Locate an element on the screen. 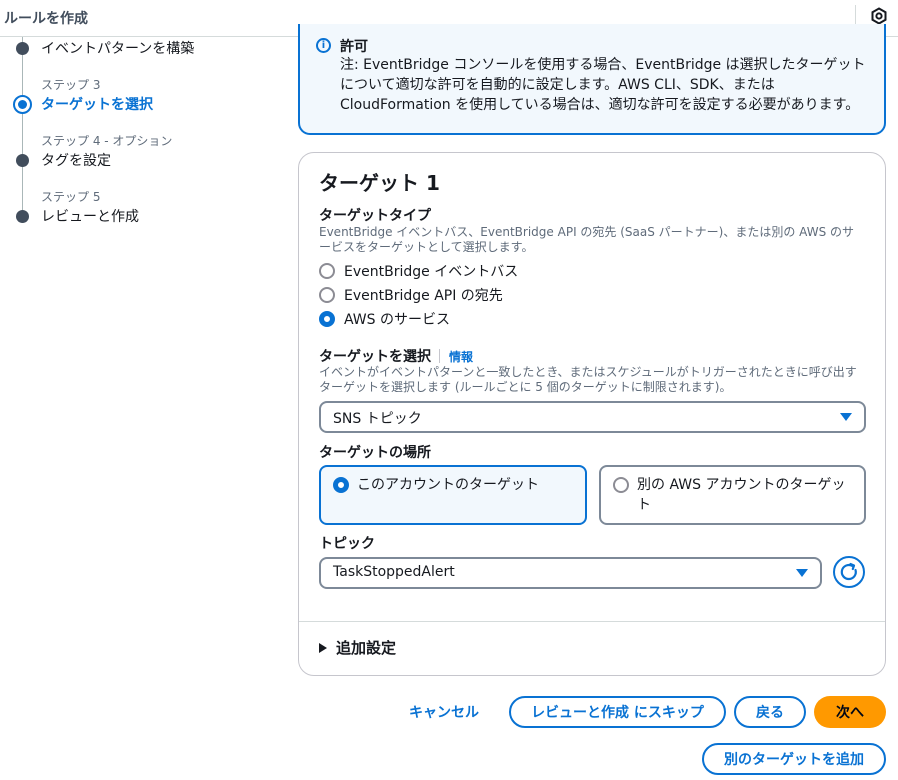  tile-label: 別の AWS アカウントのターゲット is located at coordinates (741, 495).